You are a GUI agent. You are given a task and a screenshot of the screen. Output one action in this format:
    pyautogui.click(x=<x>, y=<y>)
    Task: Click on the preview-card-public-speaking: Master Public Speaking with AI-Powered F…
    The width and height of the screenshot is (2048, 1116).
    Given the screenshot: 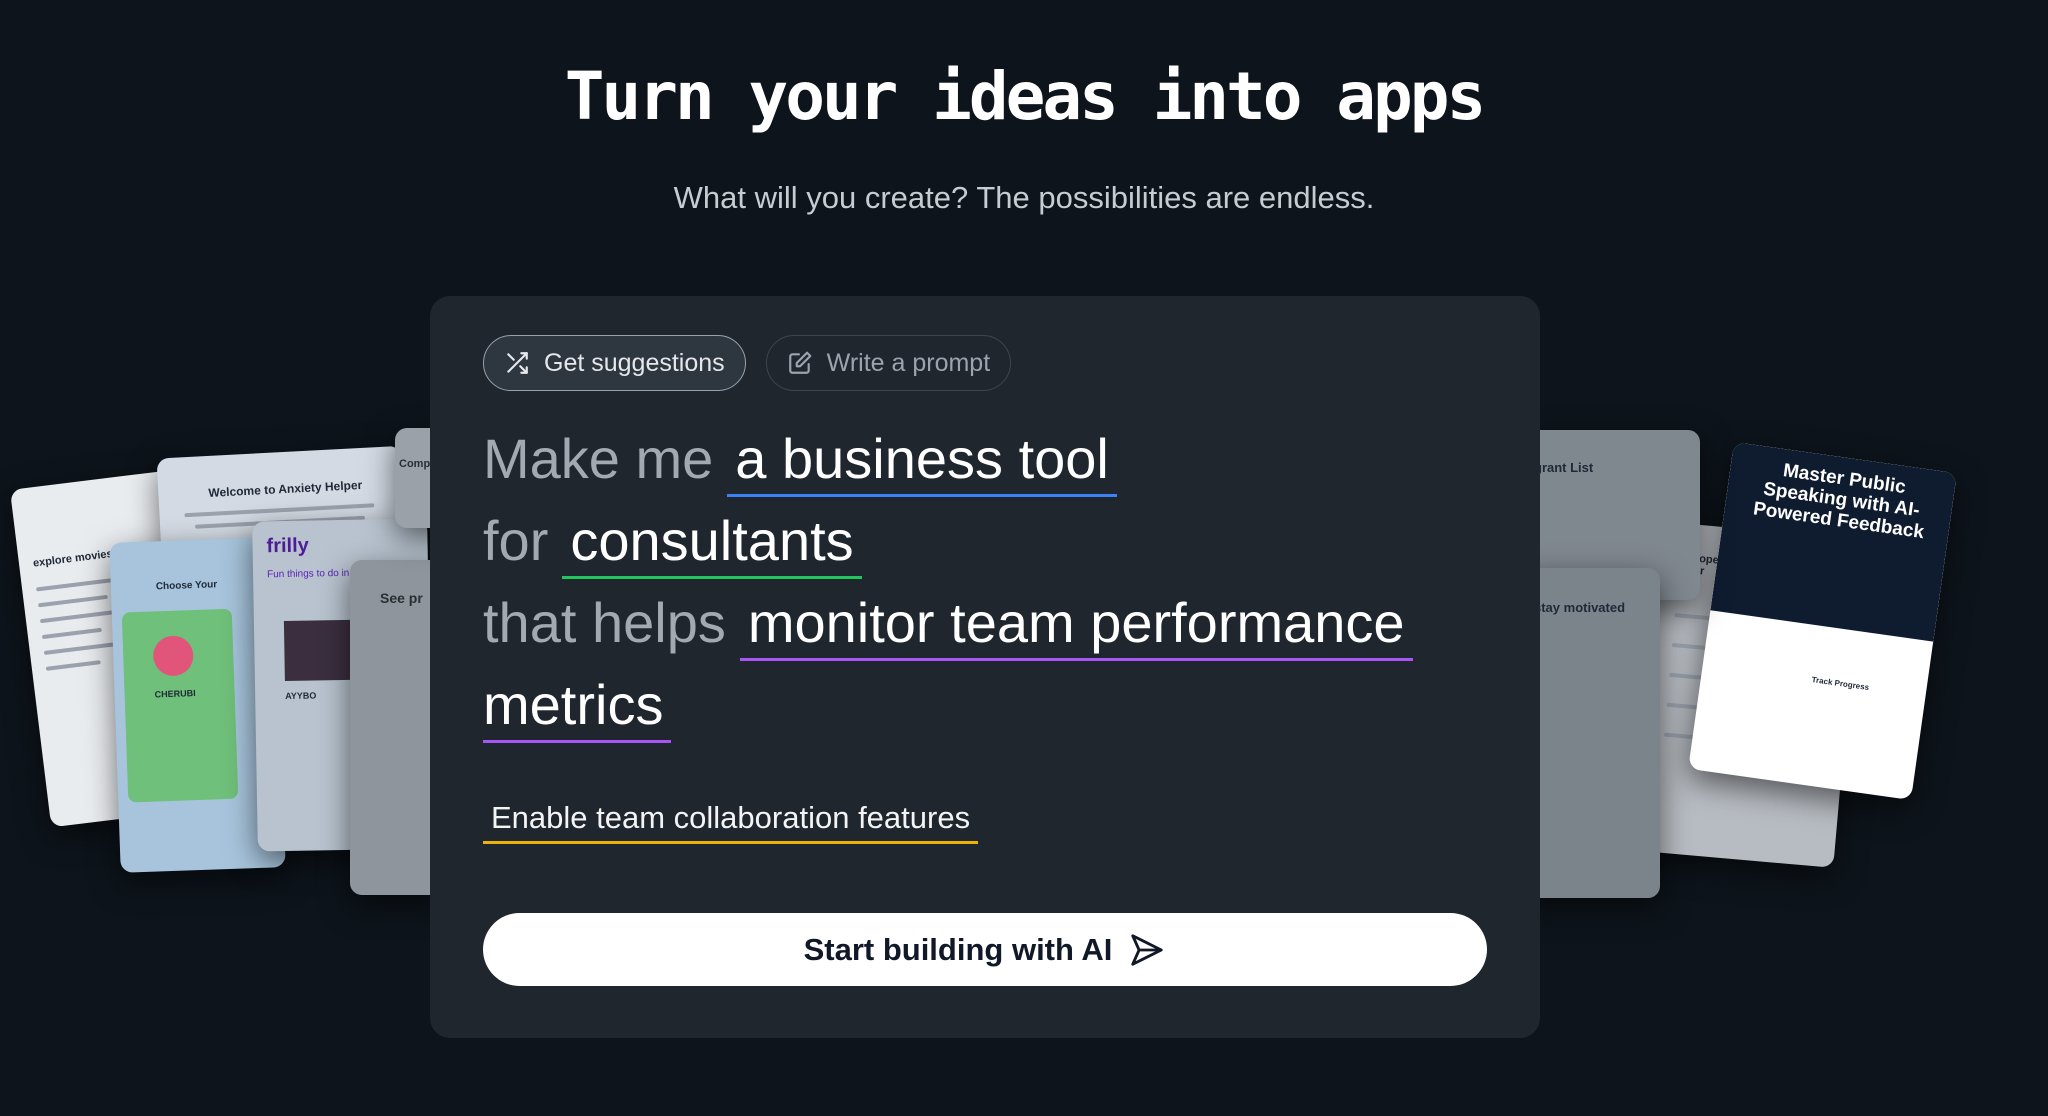 What is the action you would take?
    pyautogui.click(x=1822, y=621)
    